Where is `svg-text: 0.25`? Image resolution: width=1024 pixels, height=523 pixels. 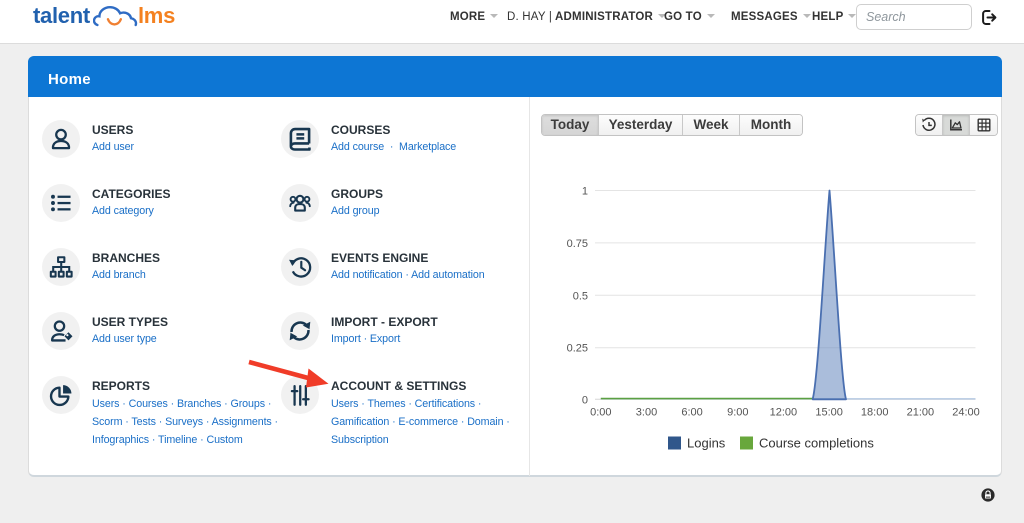
svg-text: 0.25 is located at coordinates (577, 349).